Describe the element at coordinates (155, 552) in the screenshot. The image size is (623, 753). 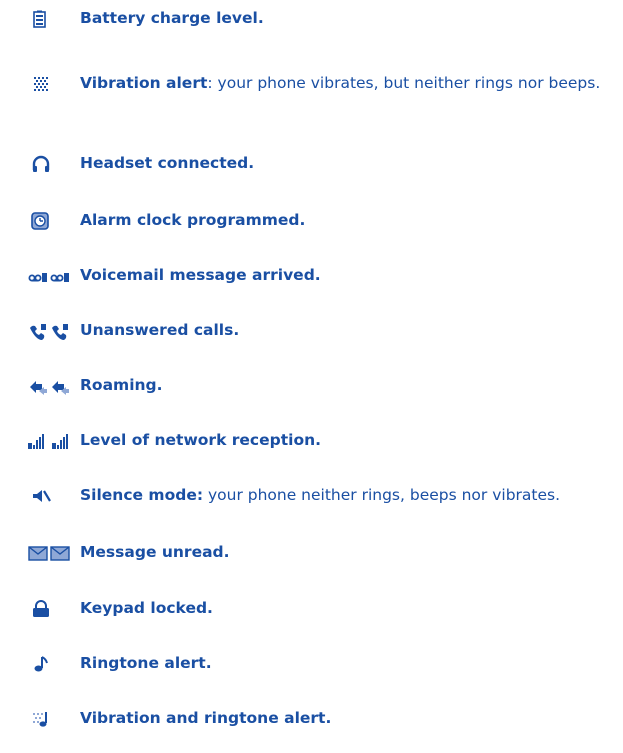
I see `item-term: Message unread.` at that location.